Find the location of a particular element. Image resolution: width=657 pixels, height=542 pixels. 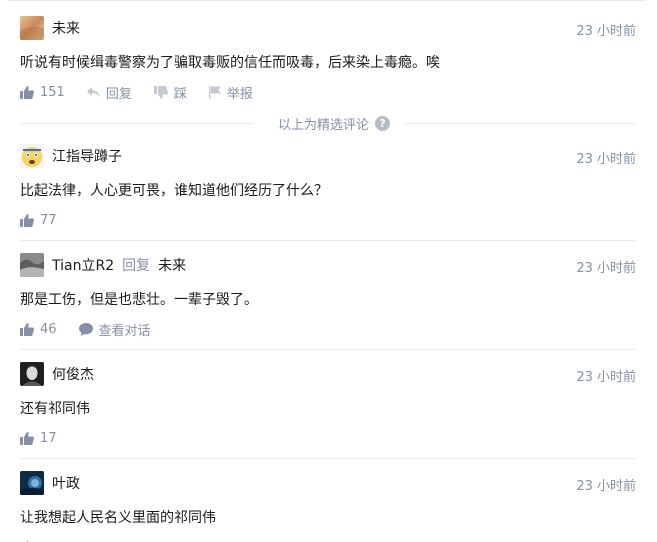

like-count: 77 is located at coordinates (48, 220).